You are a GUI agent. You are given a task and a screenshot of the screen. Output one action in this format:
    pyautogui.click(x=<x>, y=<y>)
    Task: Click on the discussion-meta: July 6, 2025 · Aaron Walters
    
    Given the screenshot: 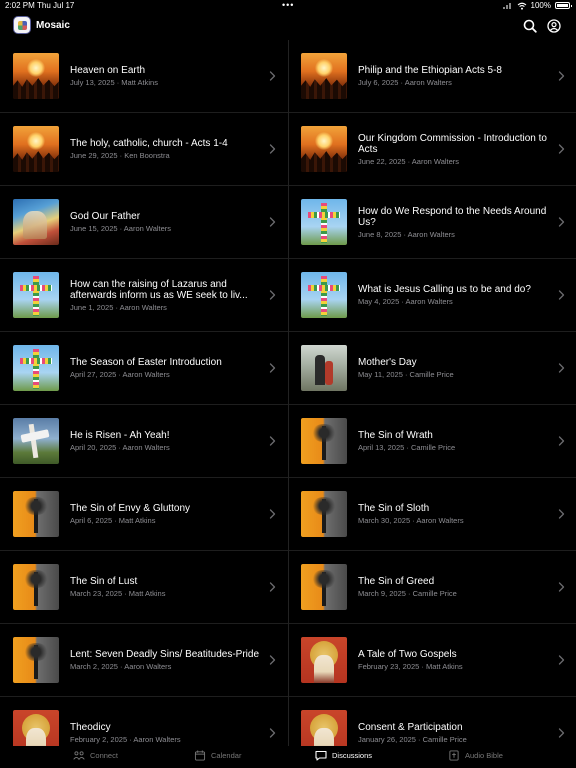 What is the action you would take?
    pyautogui.click(x=405, y=82)
    